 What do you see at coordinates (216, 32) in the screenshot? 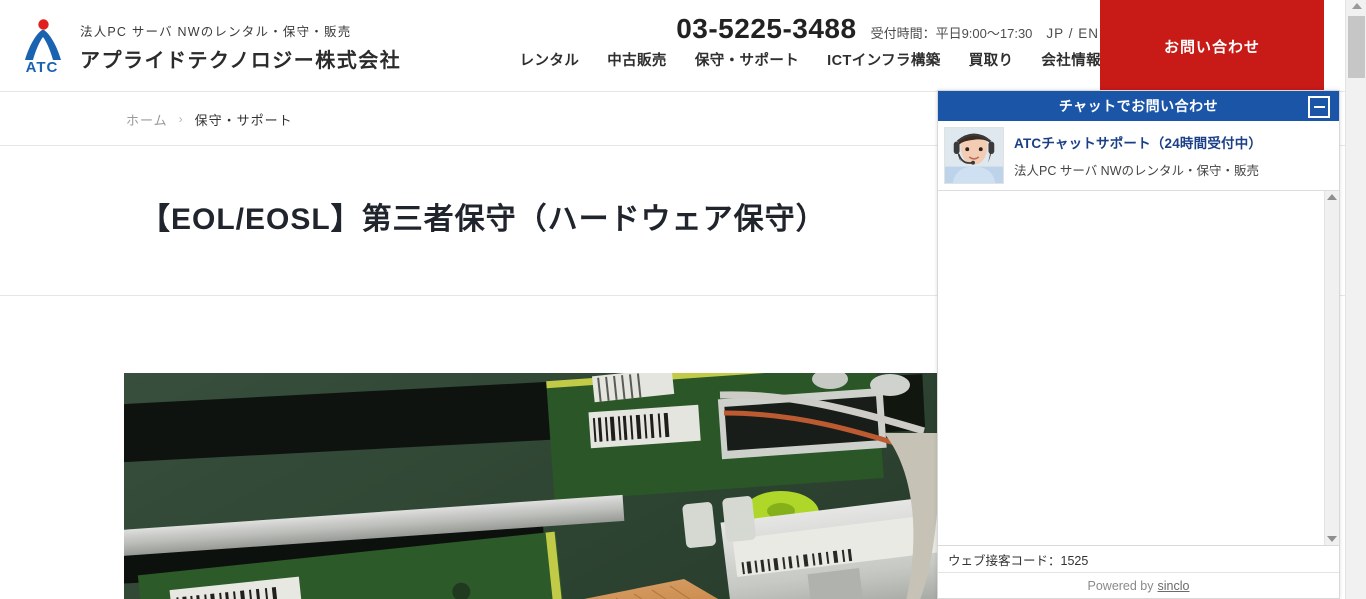
I see `brand-tagline: 法人PC サーバ NWのレンタル・保守・販売` at bounding box center [216, 32].